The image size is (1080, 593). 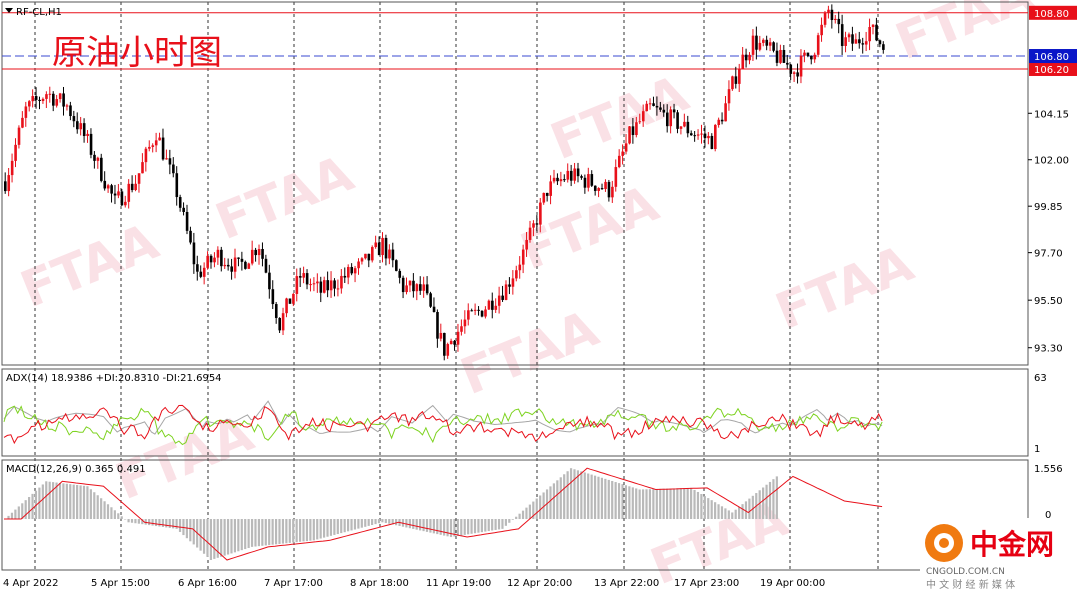 What do you see at coordinates (9, 10) in the screenshot?
I see `symbol-dropdown-icon` at bounding box center [9, 10].